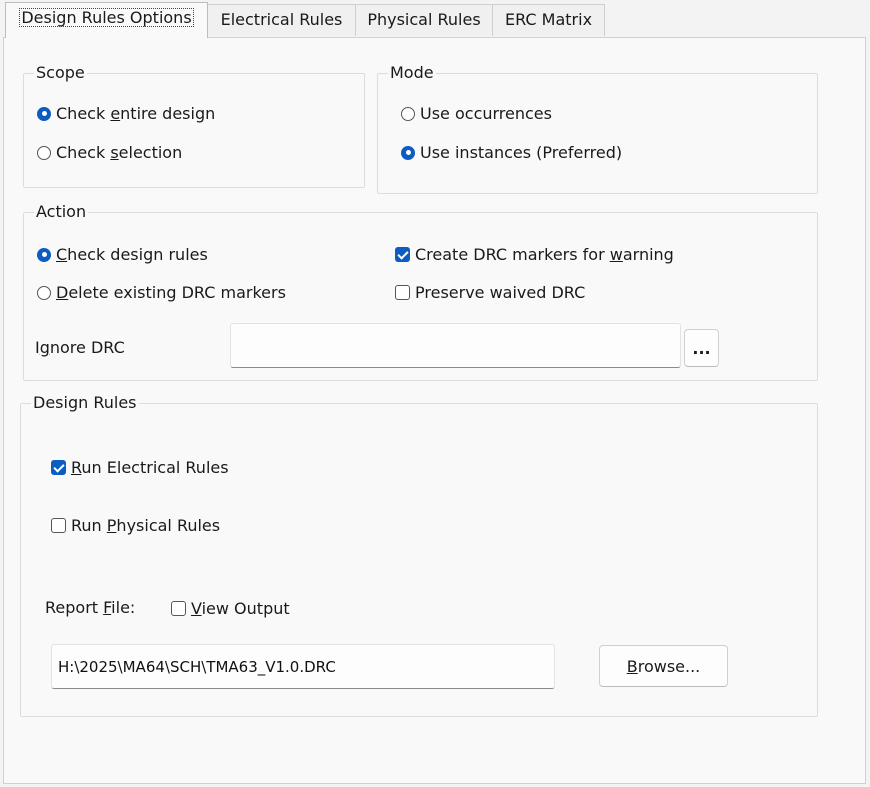  What do you see at coordinates (521, 152) in the screenshot?
I see `radio-label: Use instances (Preferred)` at bounding box center [521, 152].